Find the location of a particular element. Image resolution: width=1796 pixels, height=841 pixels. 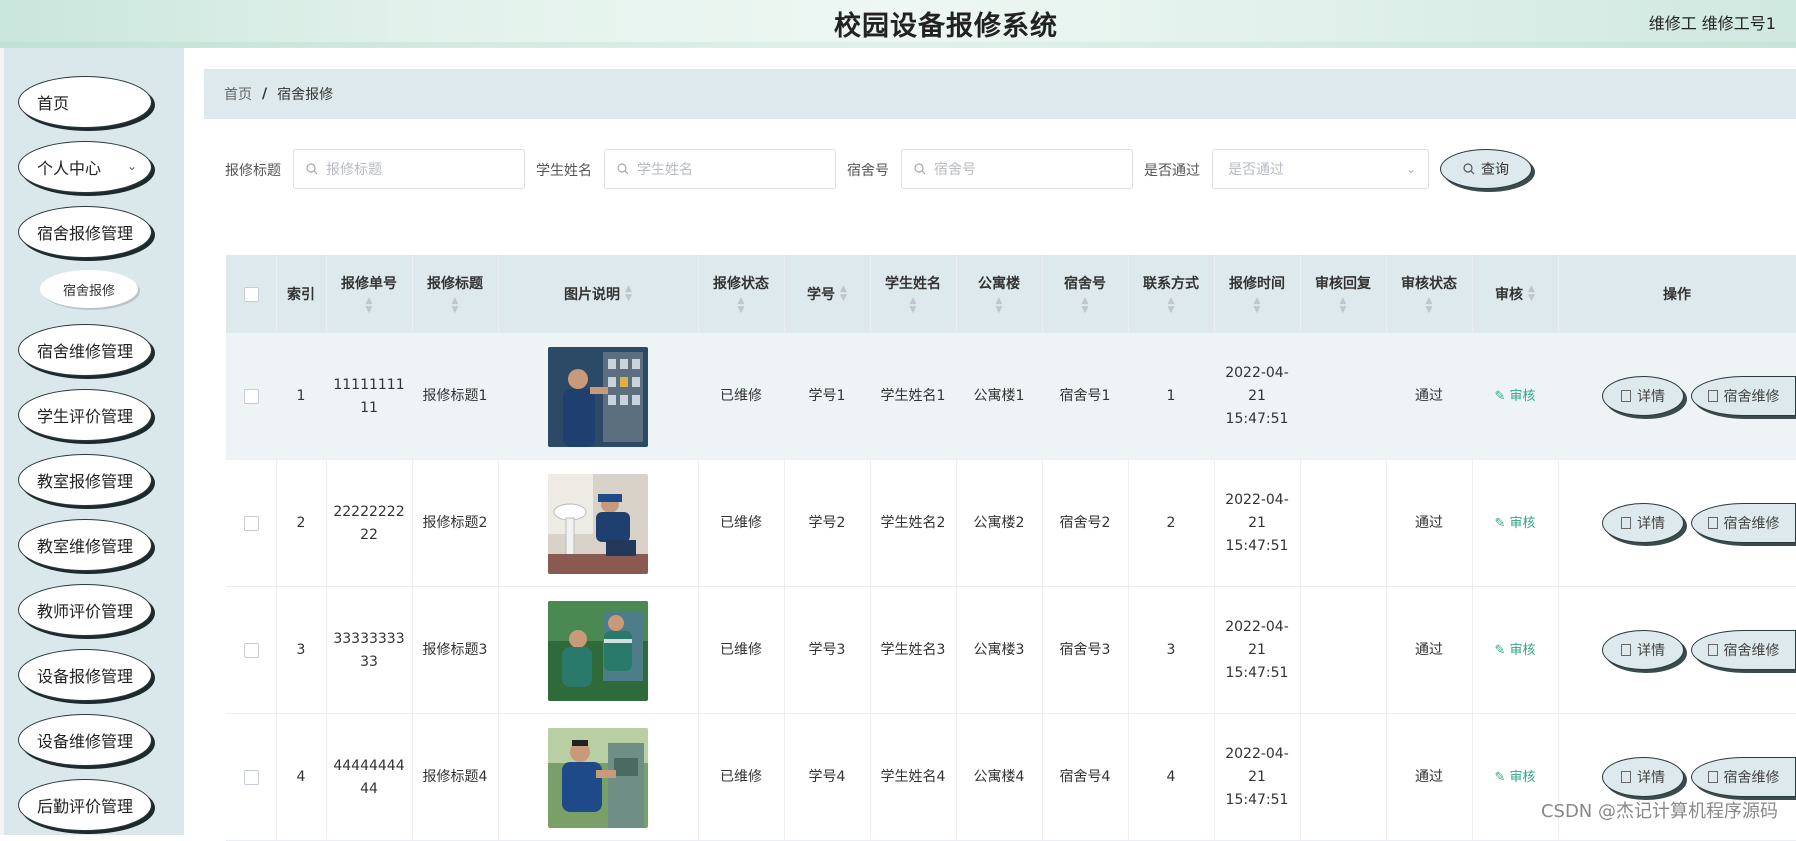

user-info: 维修工 维修工号1 is located at coordinates (1712, 22).